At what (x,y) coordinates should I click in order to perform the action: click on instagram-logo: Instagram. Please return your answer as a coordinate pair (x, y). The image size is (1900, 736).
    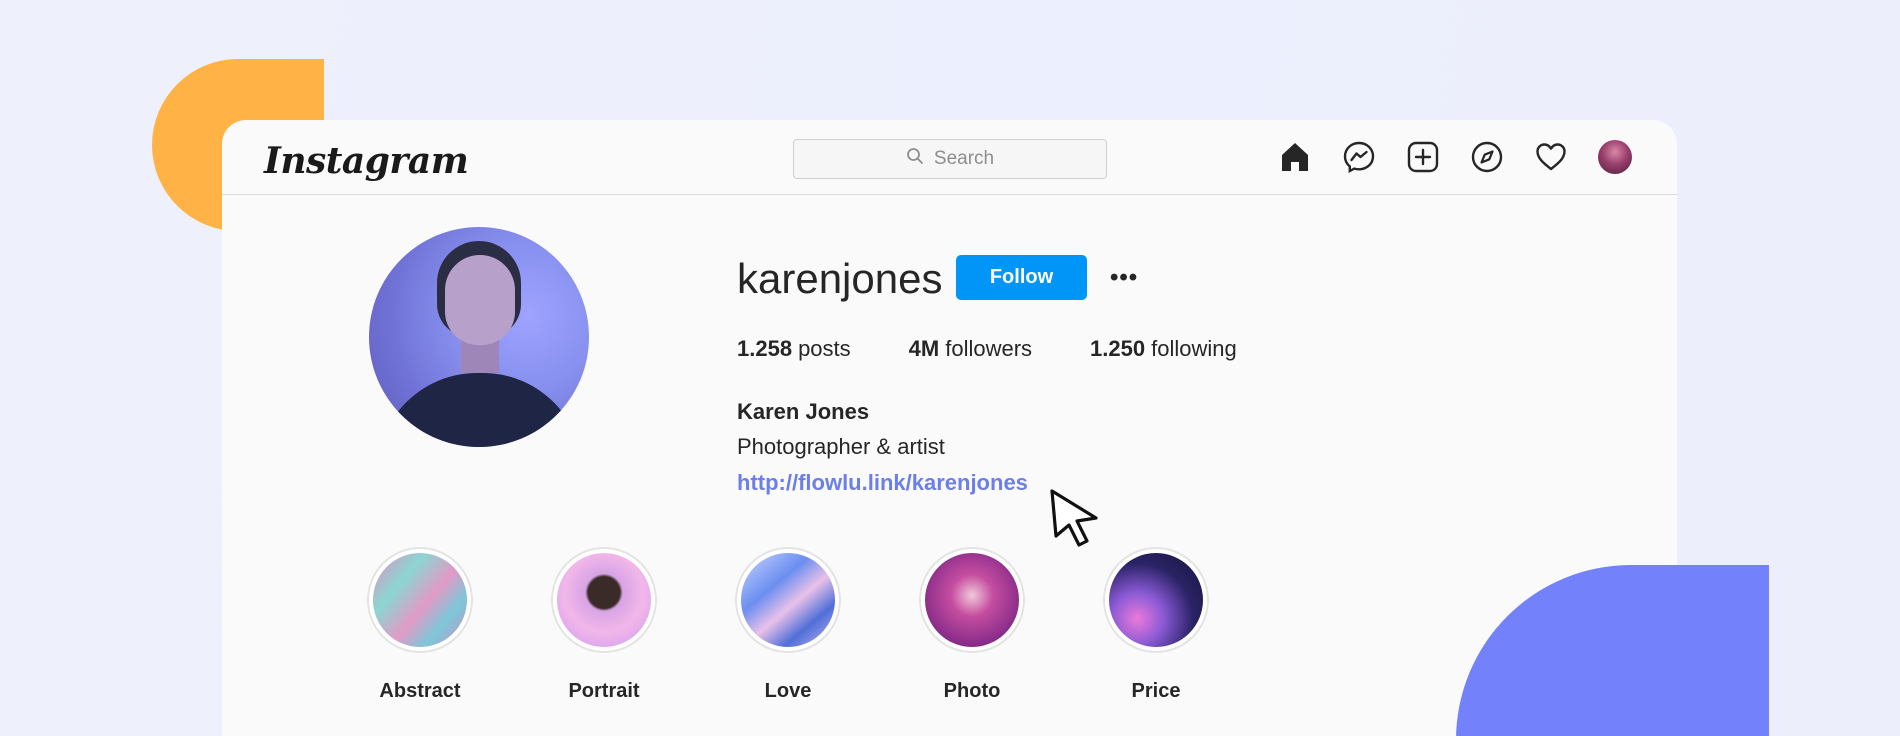
    Looking at the image, I should click on (366, 161).